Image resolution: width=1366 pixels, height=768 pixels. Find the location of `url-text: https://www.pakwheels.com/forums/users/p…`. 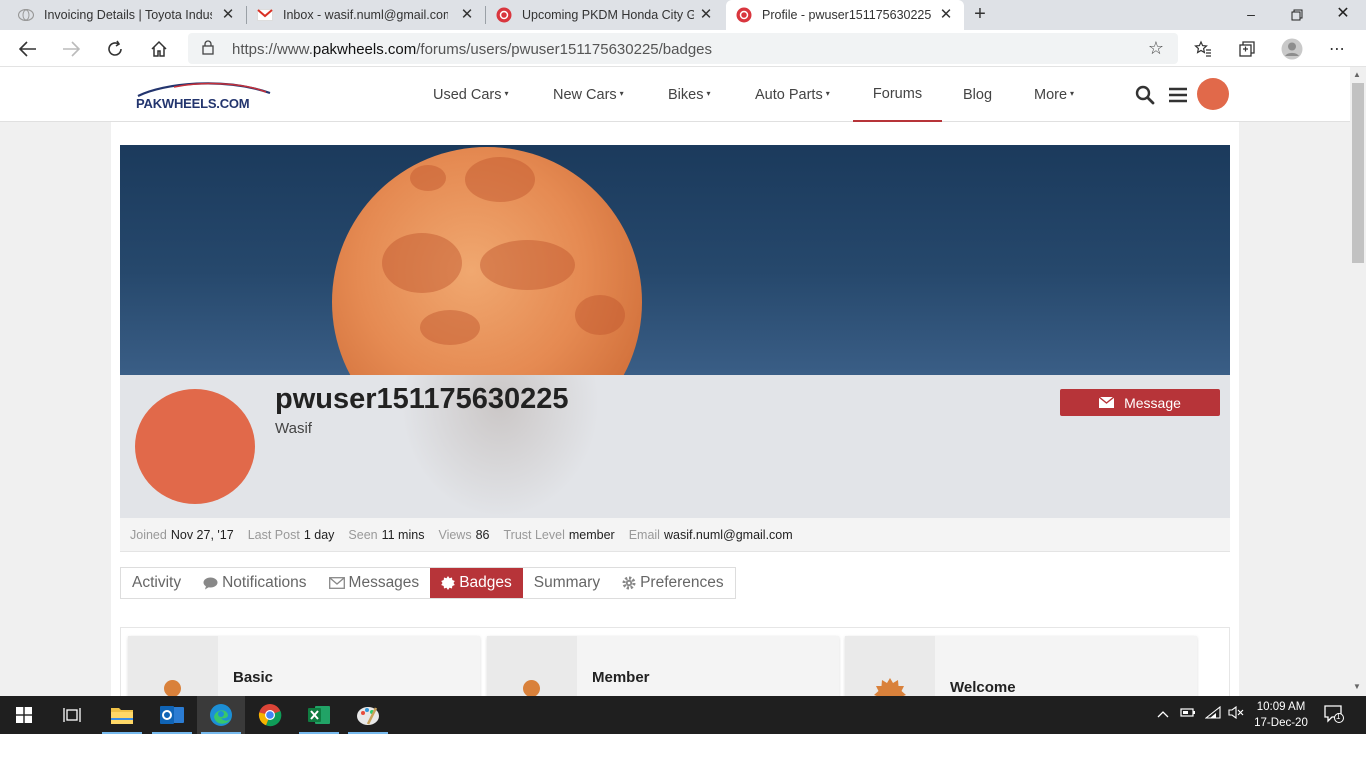

url-text: https://www.pakwheels.com/forums/users/p… is located at coordinates (472, 49).